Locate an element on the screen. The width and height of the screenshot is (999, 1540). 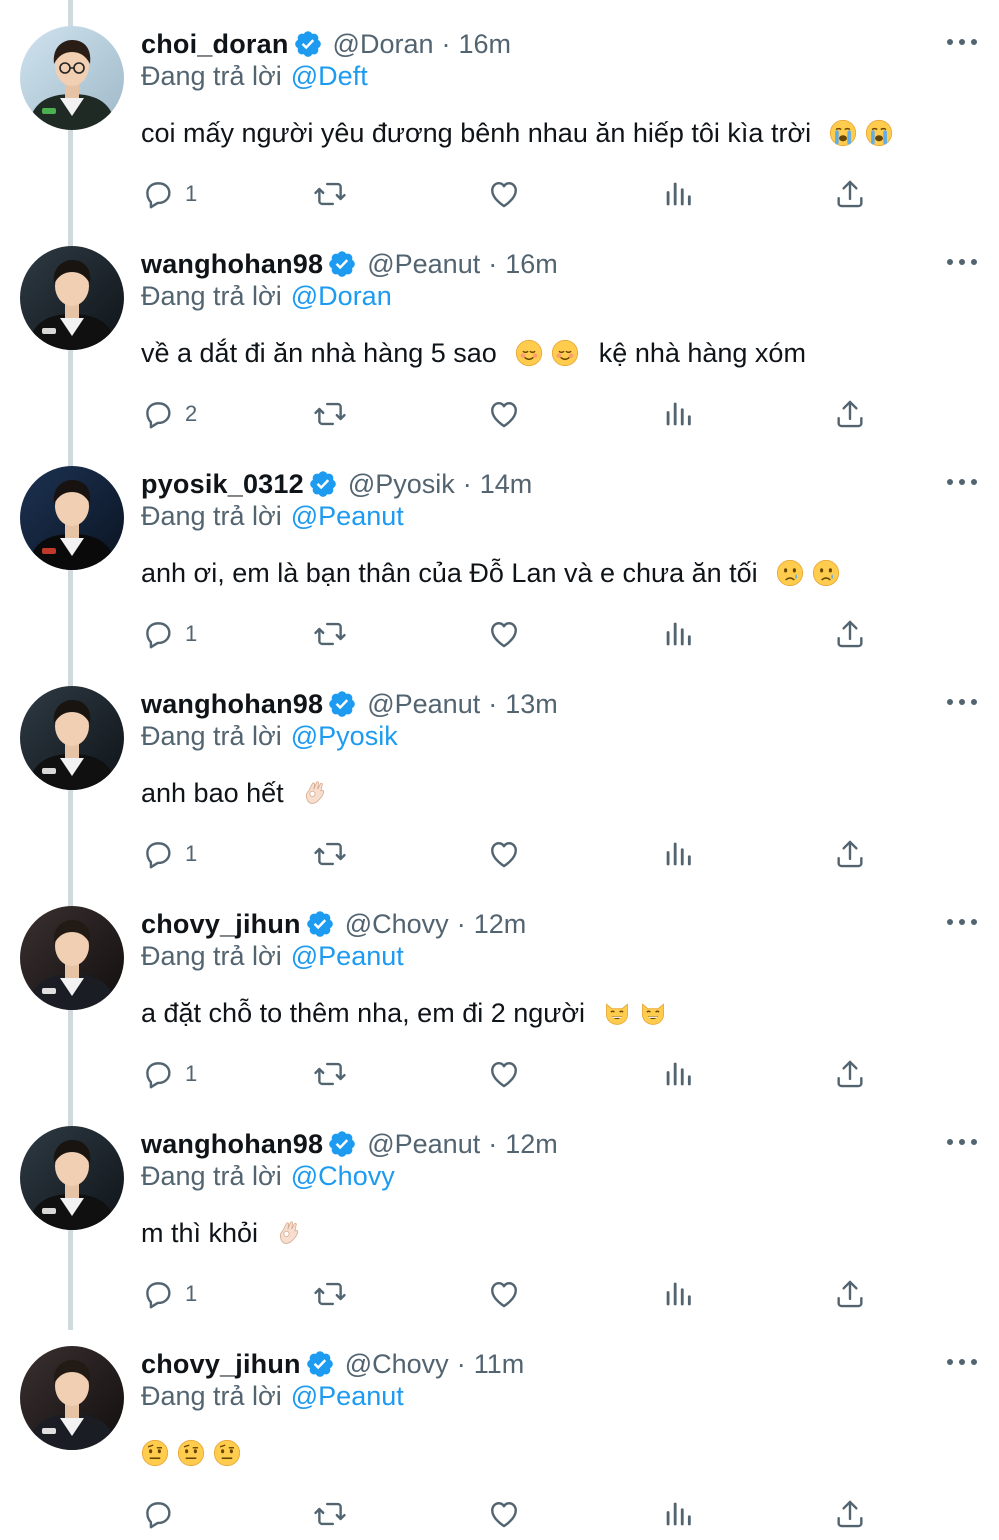
timestamp: 13m is located at coordinates (531, 704).